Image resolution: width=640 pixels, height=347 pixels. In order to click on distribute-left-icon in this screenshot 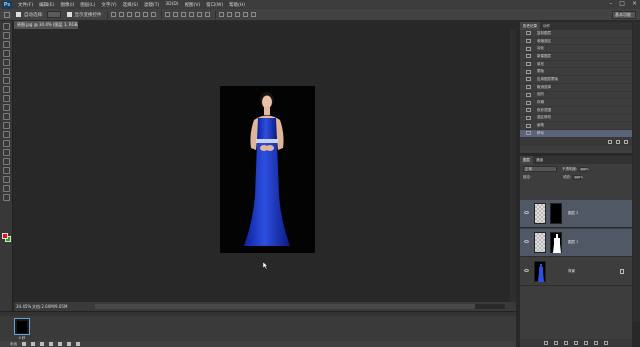, I will do `click(191, 14)`.